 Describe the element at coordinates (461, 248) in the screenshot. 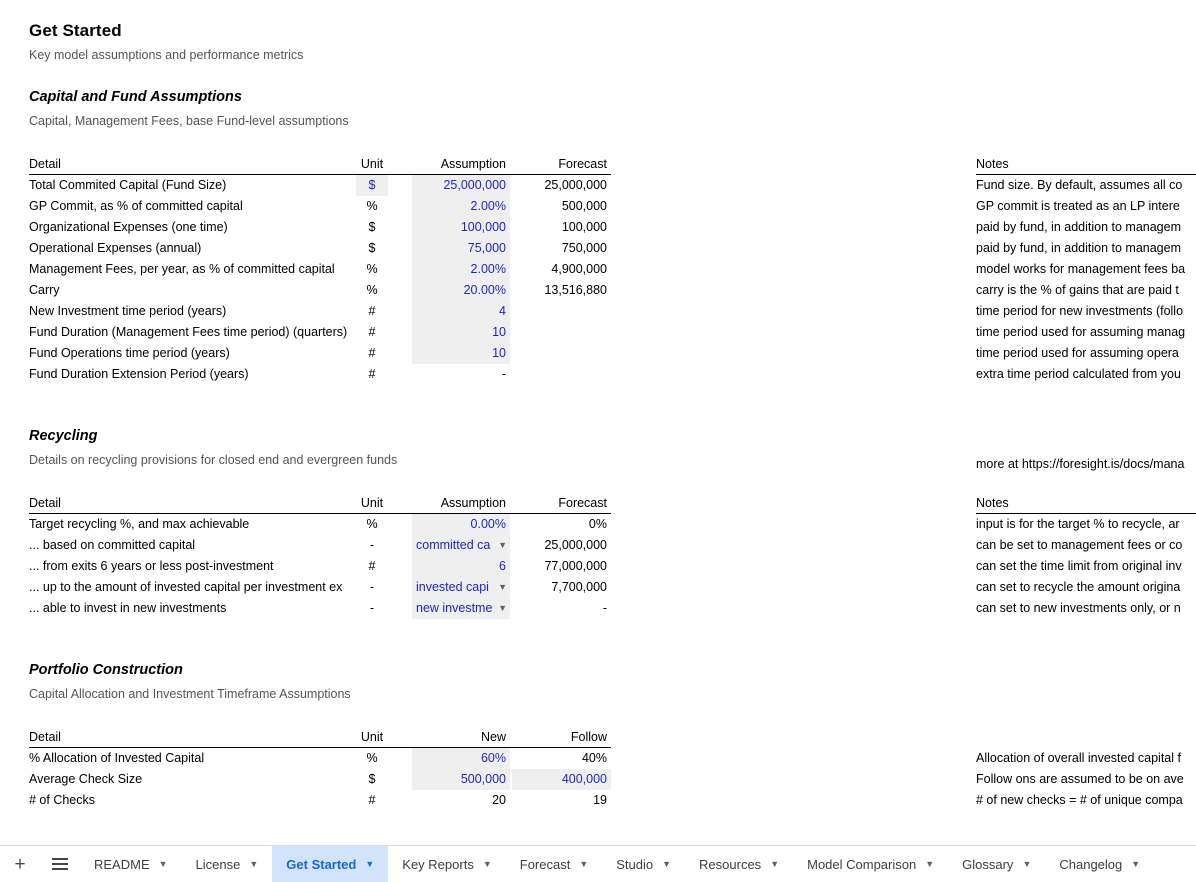

I see `cell-assumption: 75,000` at that location.